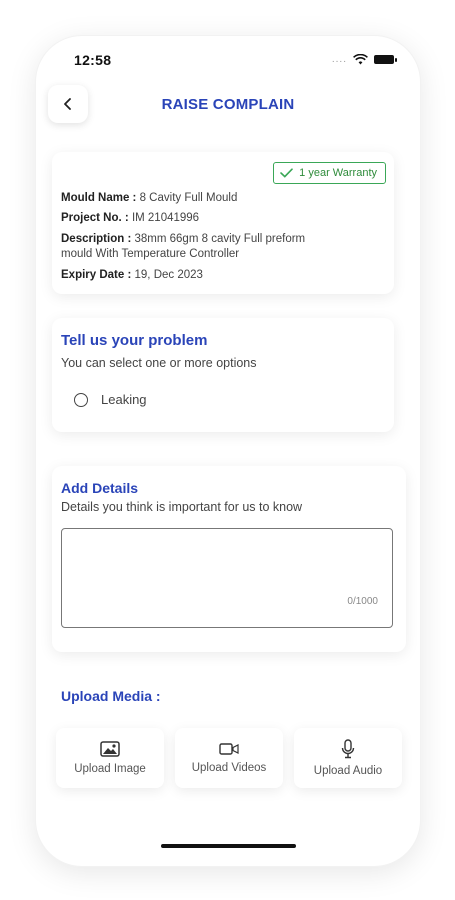 This screenshot has height=900, width=455. Describe the element at coordinates (228, 104) in the screenshot. I see `page-title: RAISE COMPLAIN` at that location.